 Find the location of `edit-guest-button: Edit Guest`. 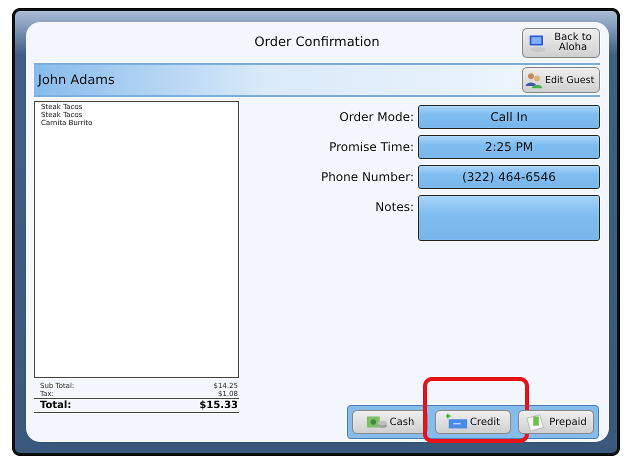

edit-guest-button: Edit Guest is located at coordinates (561, 80).